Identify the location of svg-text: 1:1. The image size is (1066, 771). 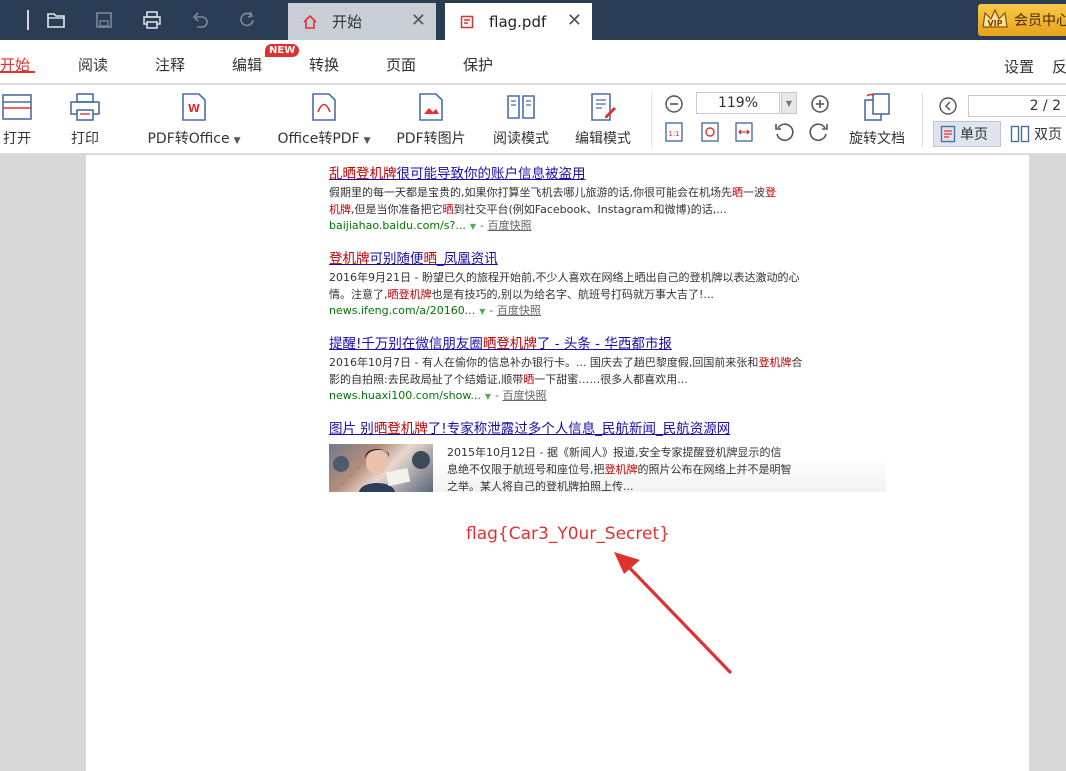
(673, 134).